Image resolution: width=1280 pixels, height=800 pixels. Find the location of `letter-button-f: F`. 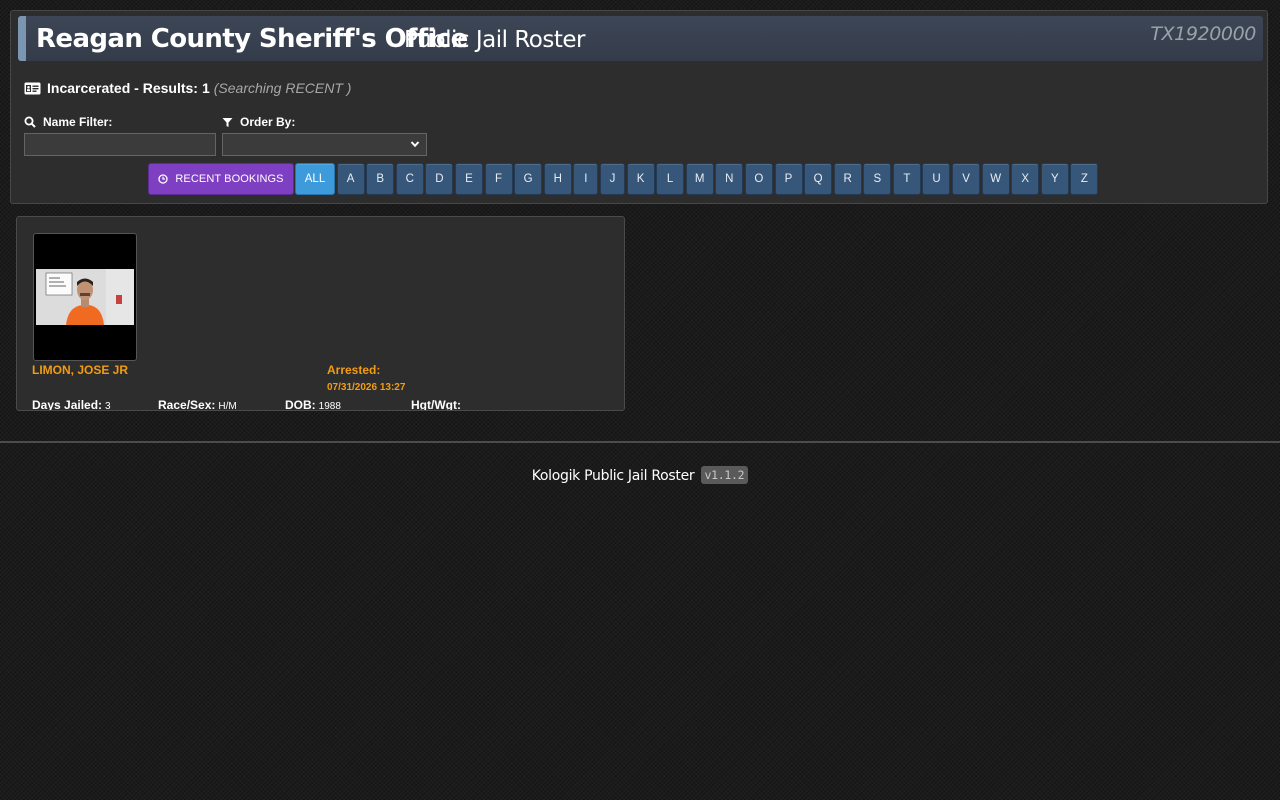

letter-button-f: F is located at coordinates (498, 179).